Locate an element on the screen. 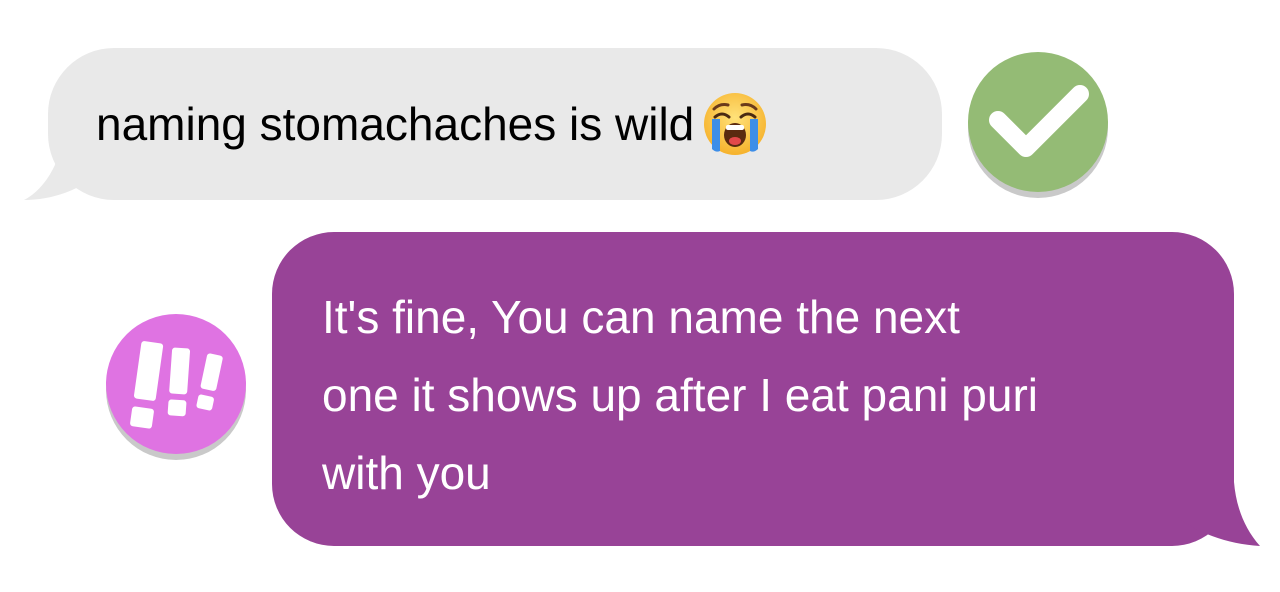 The height and width of the screenshot is (592, 1280). received-message-text: naming stomachaches is wild is located at coordinates (395, 124).